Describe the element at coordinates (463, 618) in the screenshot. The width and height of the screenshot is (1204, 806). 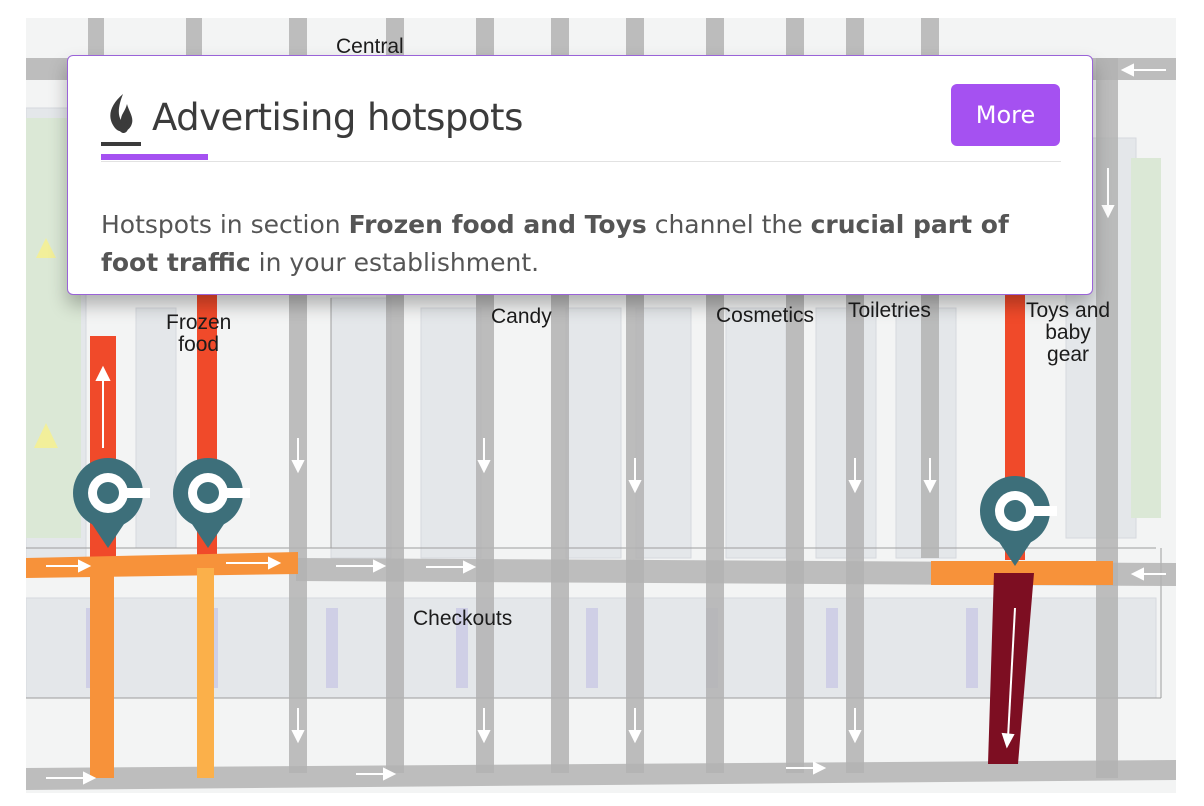
I see `zone-label-checkouts: Checkouts` at that location.